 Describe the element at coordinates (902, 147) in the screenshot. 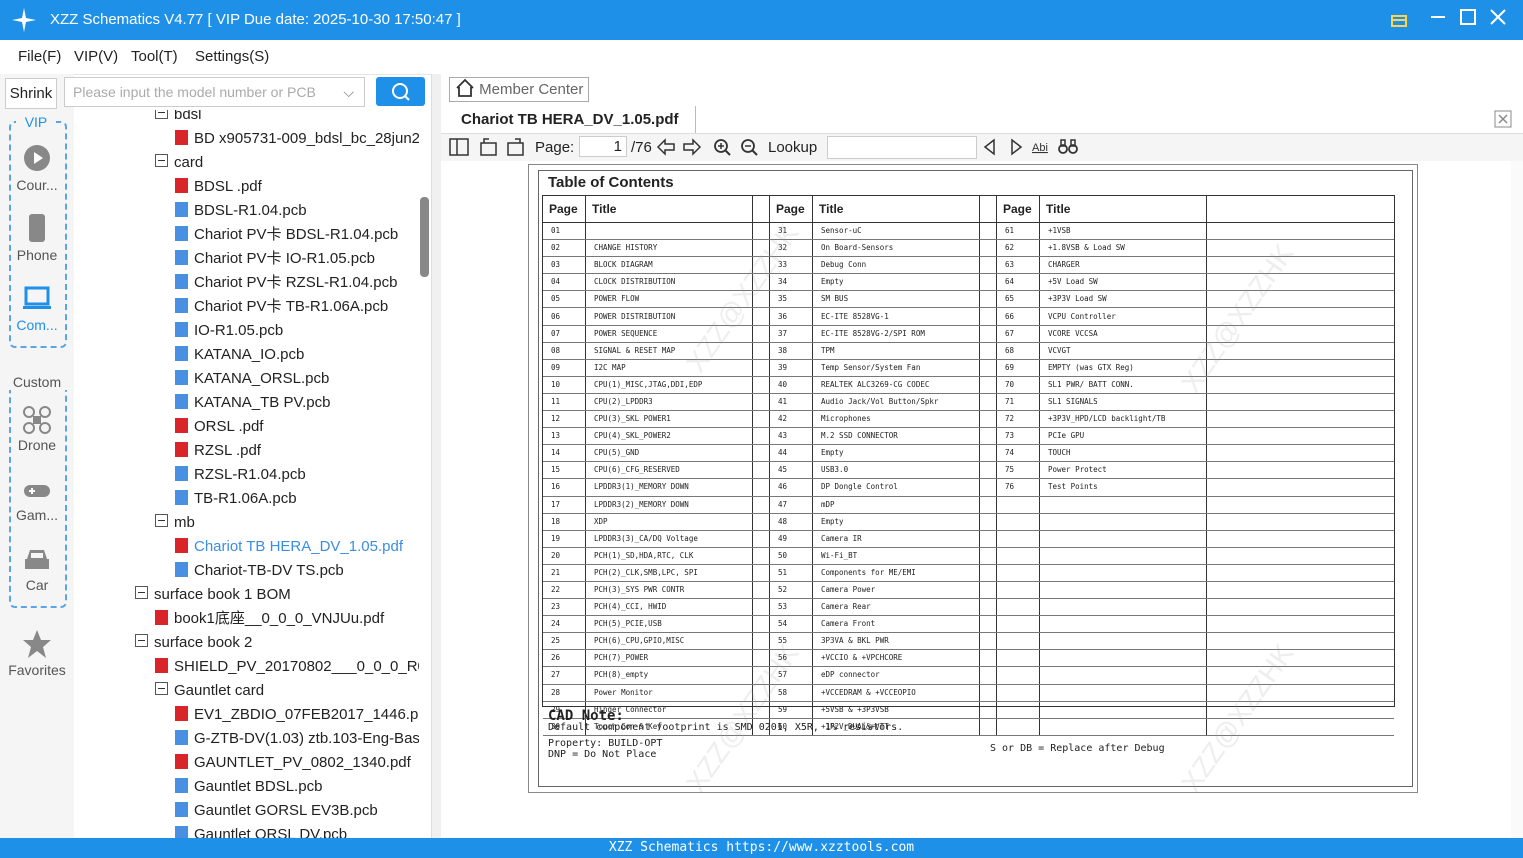

I see `lookup-input` at that location.